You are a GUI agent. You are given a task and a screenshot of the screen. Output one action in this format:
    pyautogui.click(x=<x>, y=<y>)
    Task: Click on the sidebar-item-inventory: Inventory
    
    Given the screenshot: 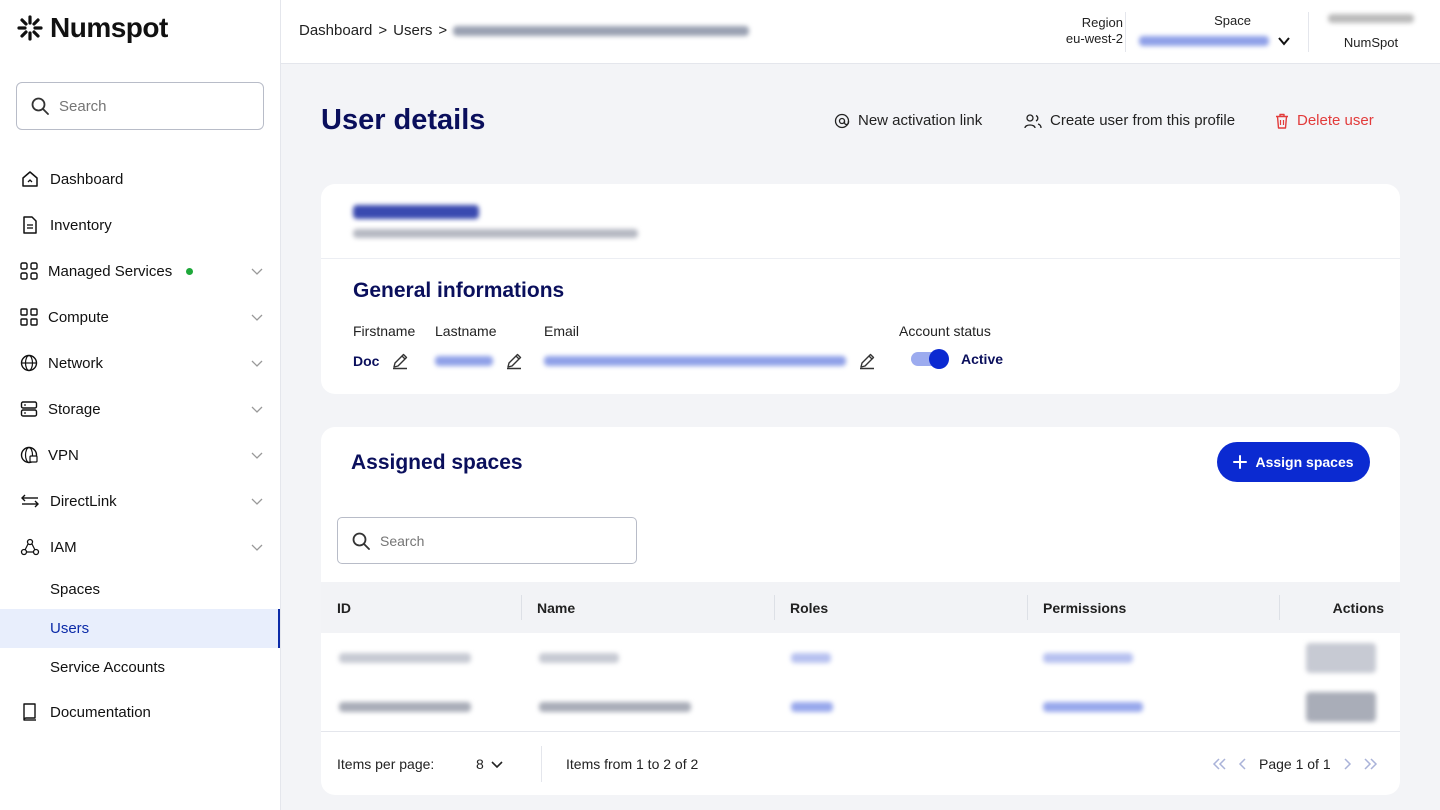 What is the action you would take?
    pyautogui.click(x=140, y=225)
    